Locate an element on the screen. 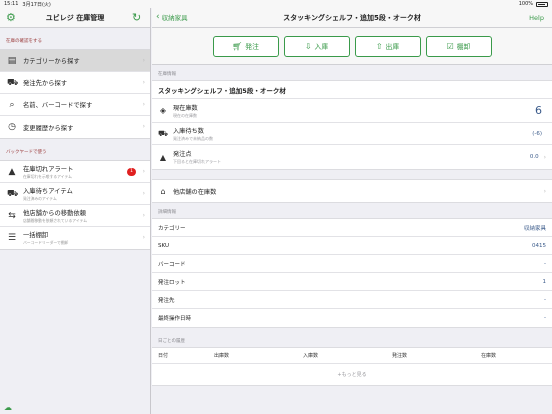  inbox-icon: ⇩ is located at coordinates (308, 46).